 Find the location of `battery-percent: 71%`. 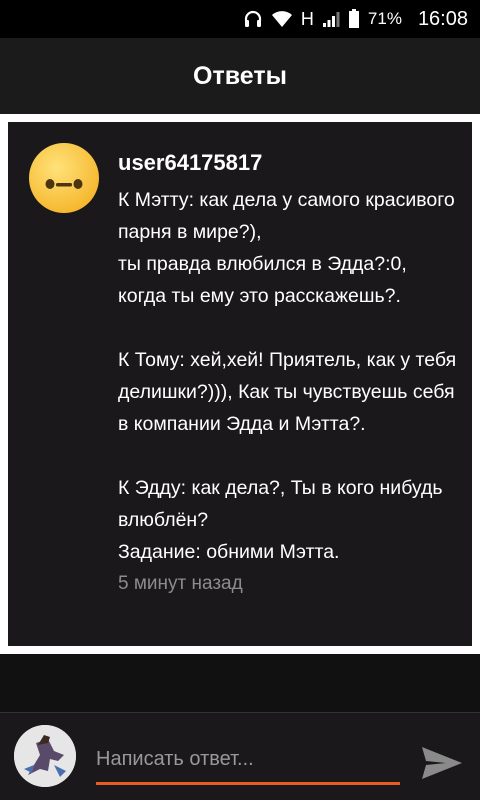

battery-percent: 71% is located at coordinates (384, 18).